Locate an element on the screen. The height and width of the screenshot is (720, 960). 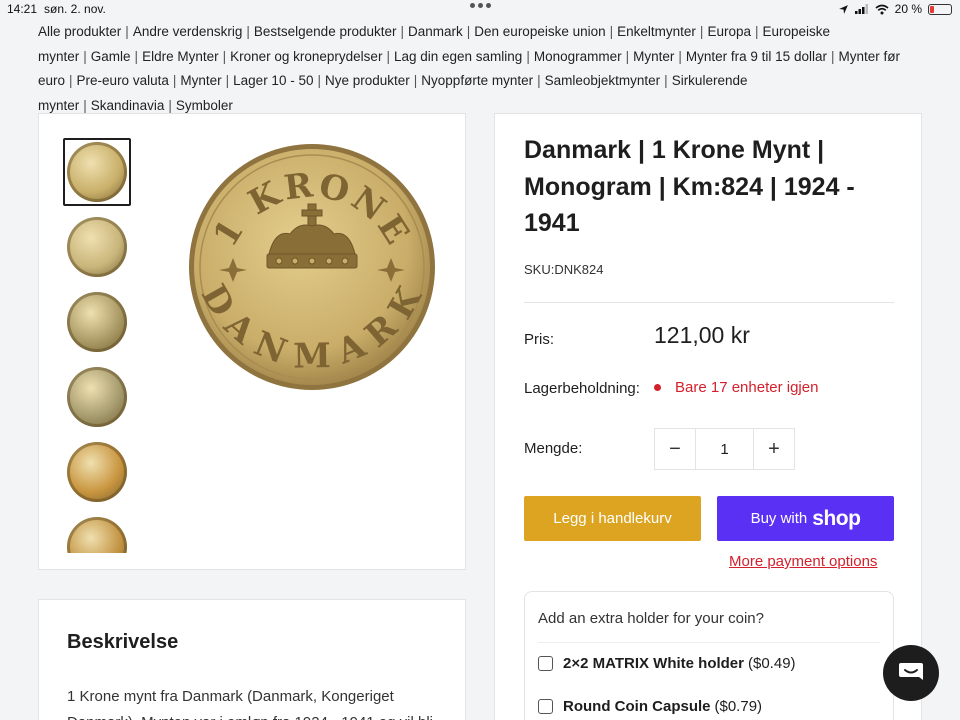
stock-text: Bare 17 enheter igjen is located at coordinates (747, 387).